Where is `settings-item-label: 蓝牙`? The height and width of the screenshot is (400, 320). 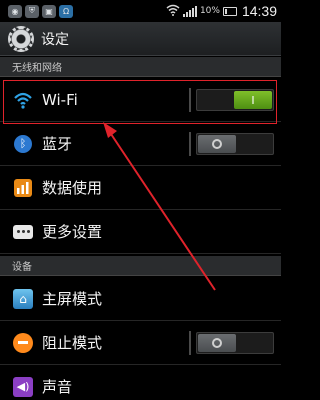 settings-item-label: 蓝牙 is located at coordinates (57, 144).